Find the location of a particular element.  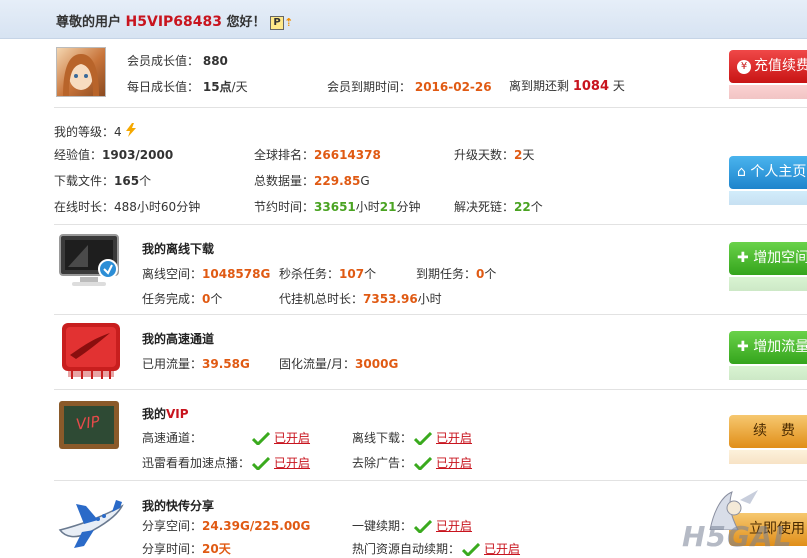

rank-value: 26614378 is located at coordinates (347, 155).